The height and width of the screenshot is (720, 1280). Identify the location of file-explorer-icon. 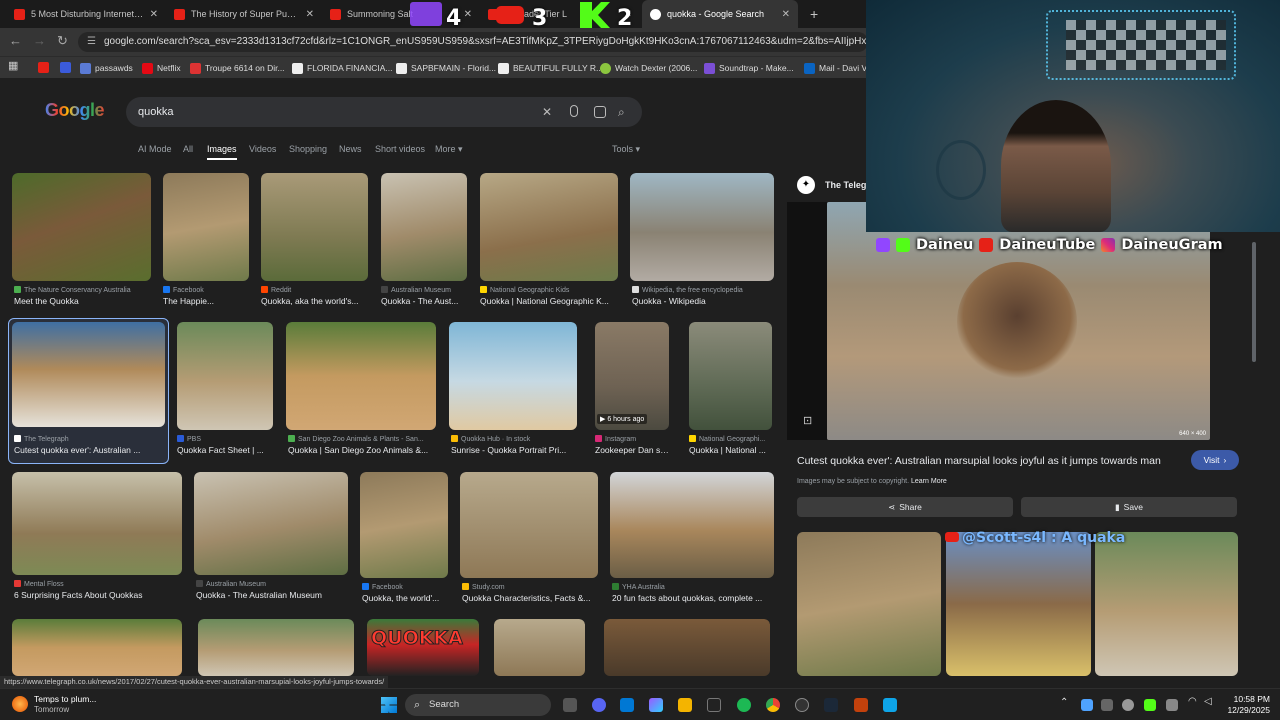
(685, 705).